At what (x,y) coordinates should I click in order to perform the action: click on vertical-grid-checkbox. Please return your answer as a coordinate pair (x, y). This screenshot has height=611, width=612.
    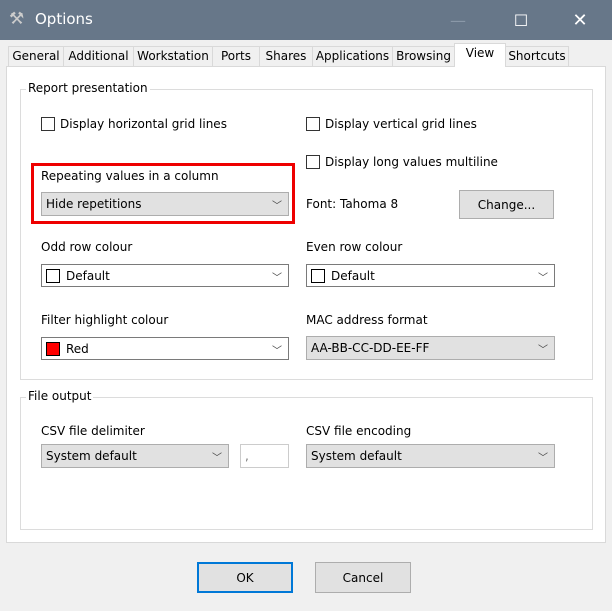
    Looking at the image, I should click on (313, 124).